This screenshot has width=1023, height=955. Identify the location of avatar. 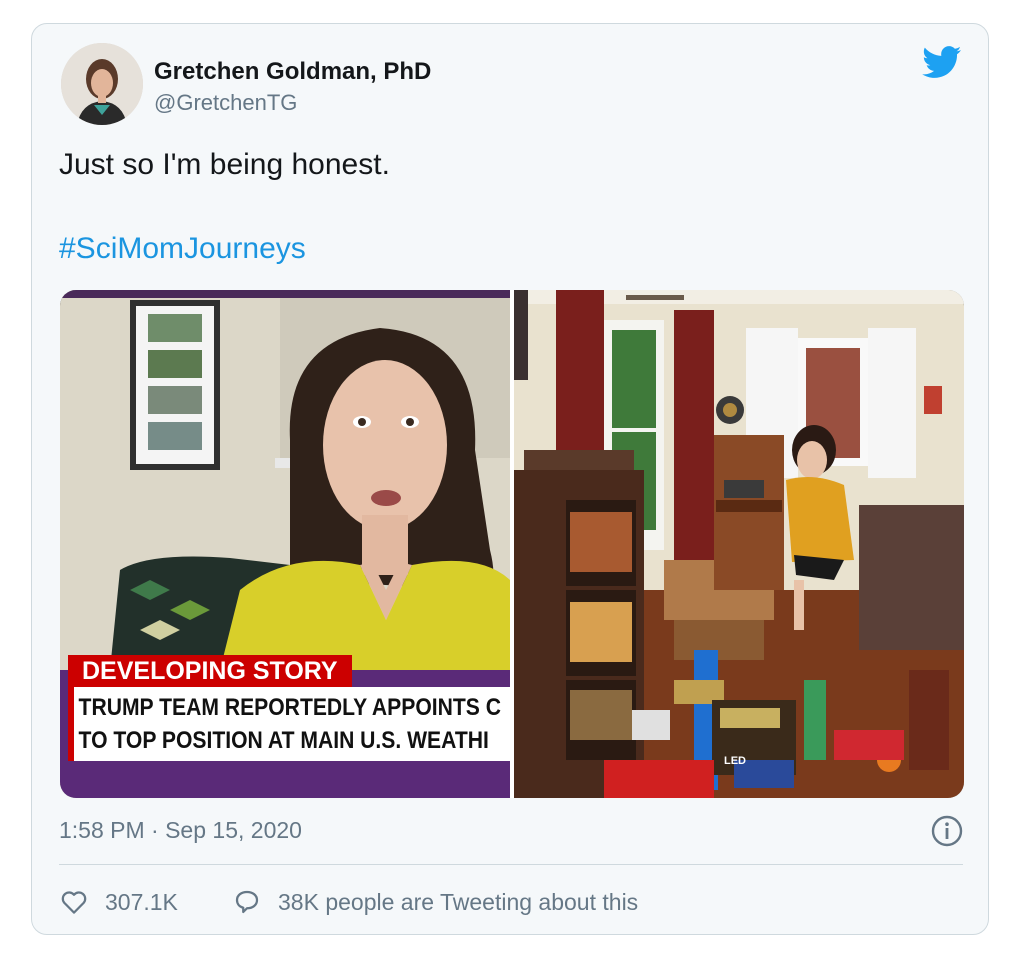
(102, 84).